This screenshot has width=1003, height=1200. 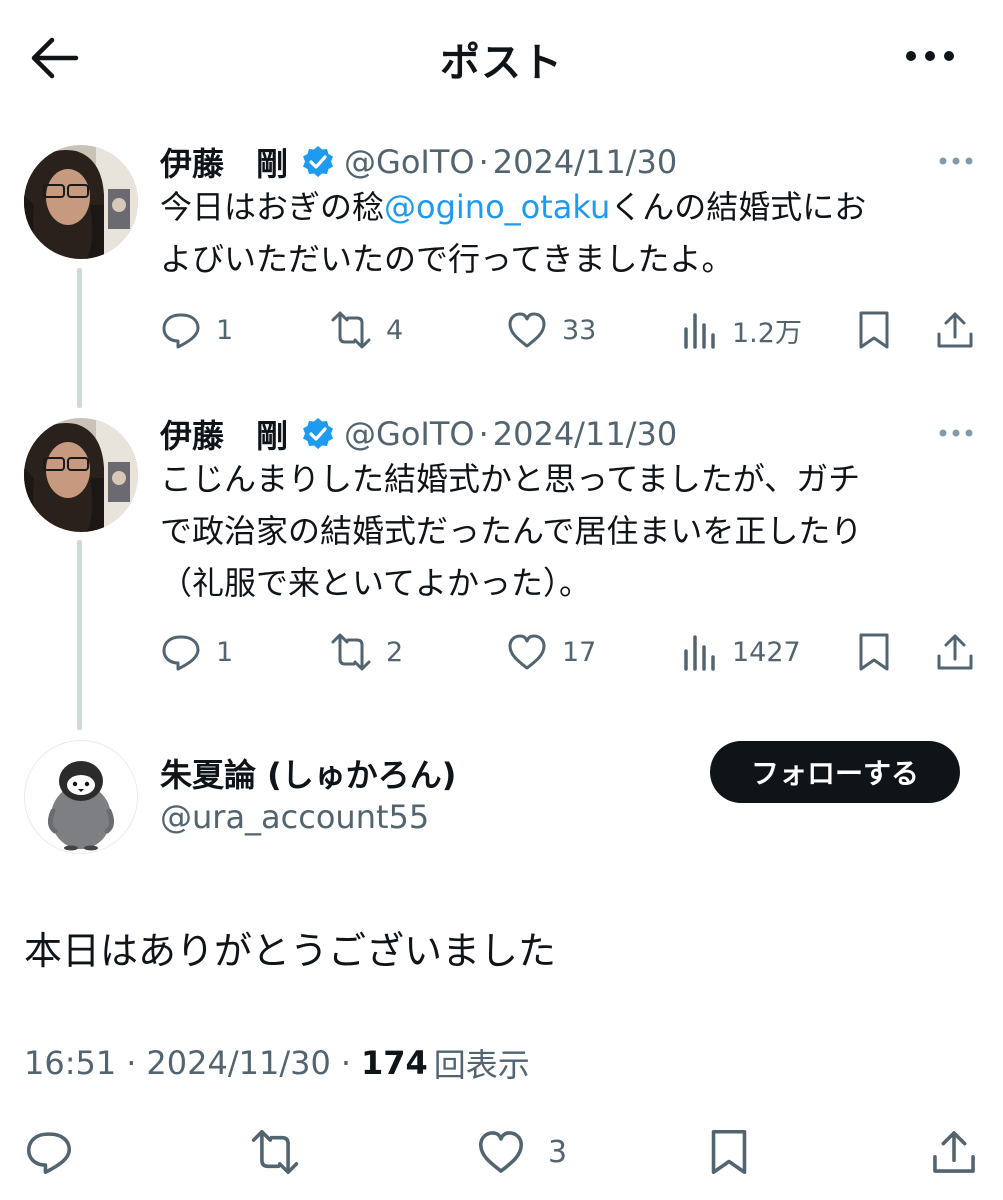 I want to click on follow-button: フォローする, so click(x=835, y=772).